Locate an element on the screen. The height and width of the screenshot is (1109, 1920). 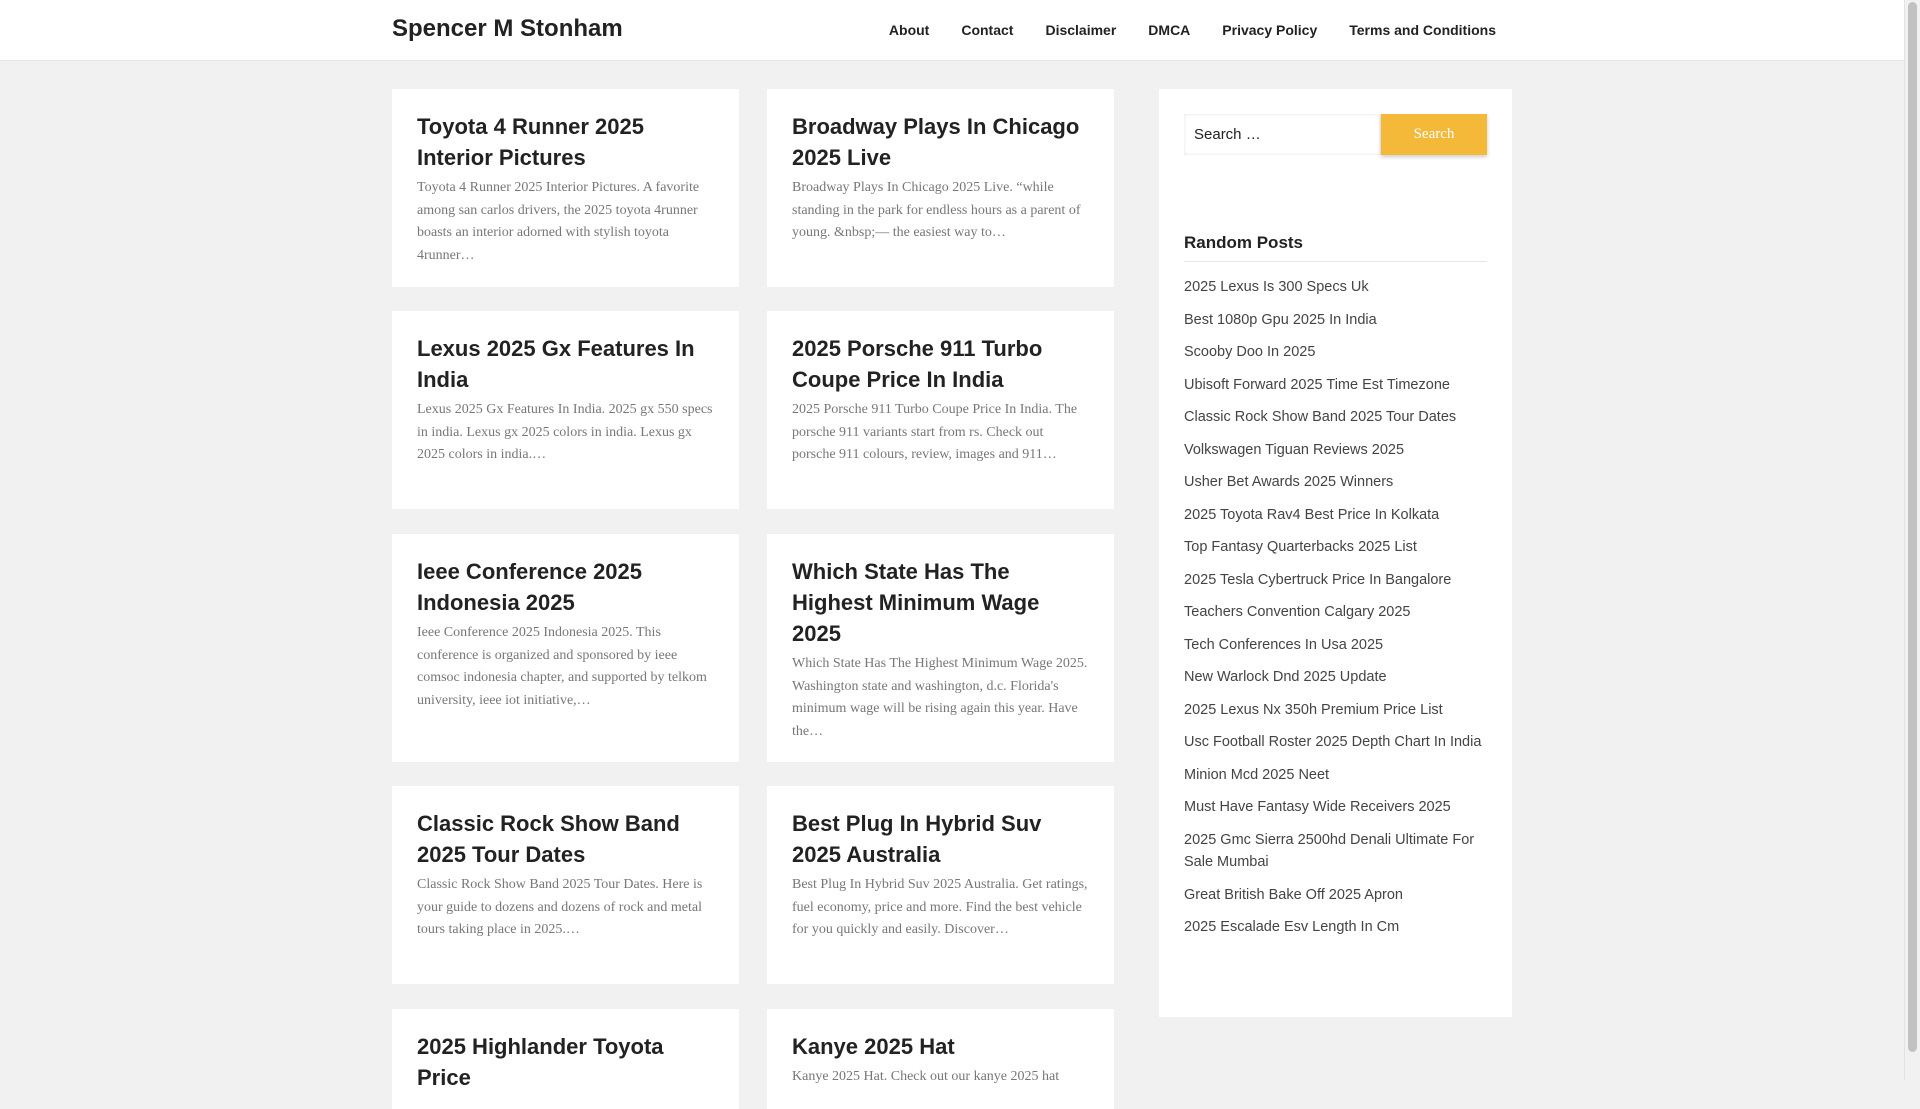
list-item: Ubisoft Forward 2025 Time Est Timezone is located at coordinates (1335, 385).